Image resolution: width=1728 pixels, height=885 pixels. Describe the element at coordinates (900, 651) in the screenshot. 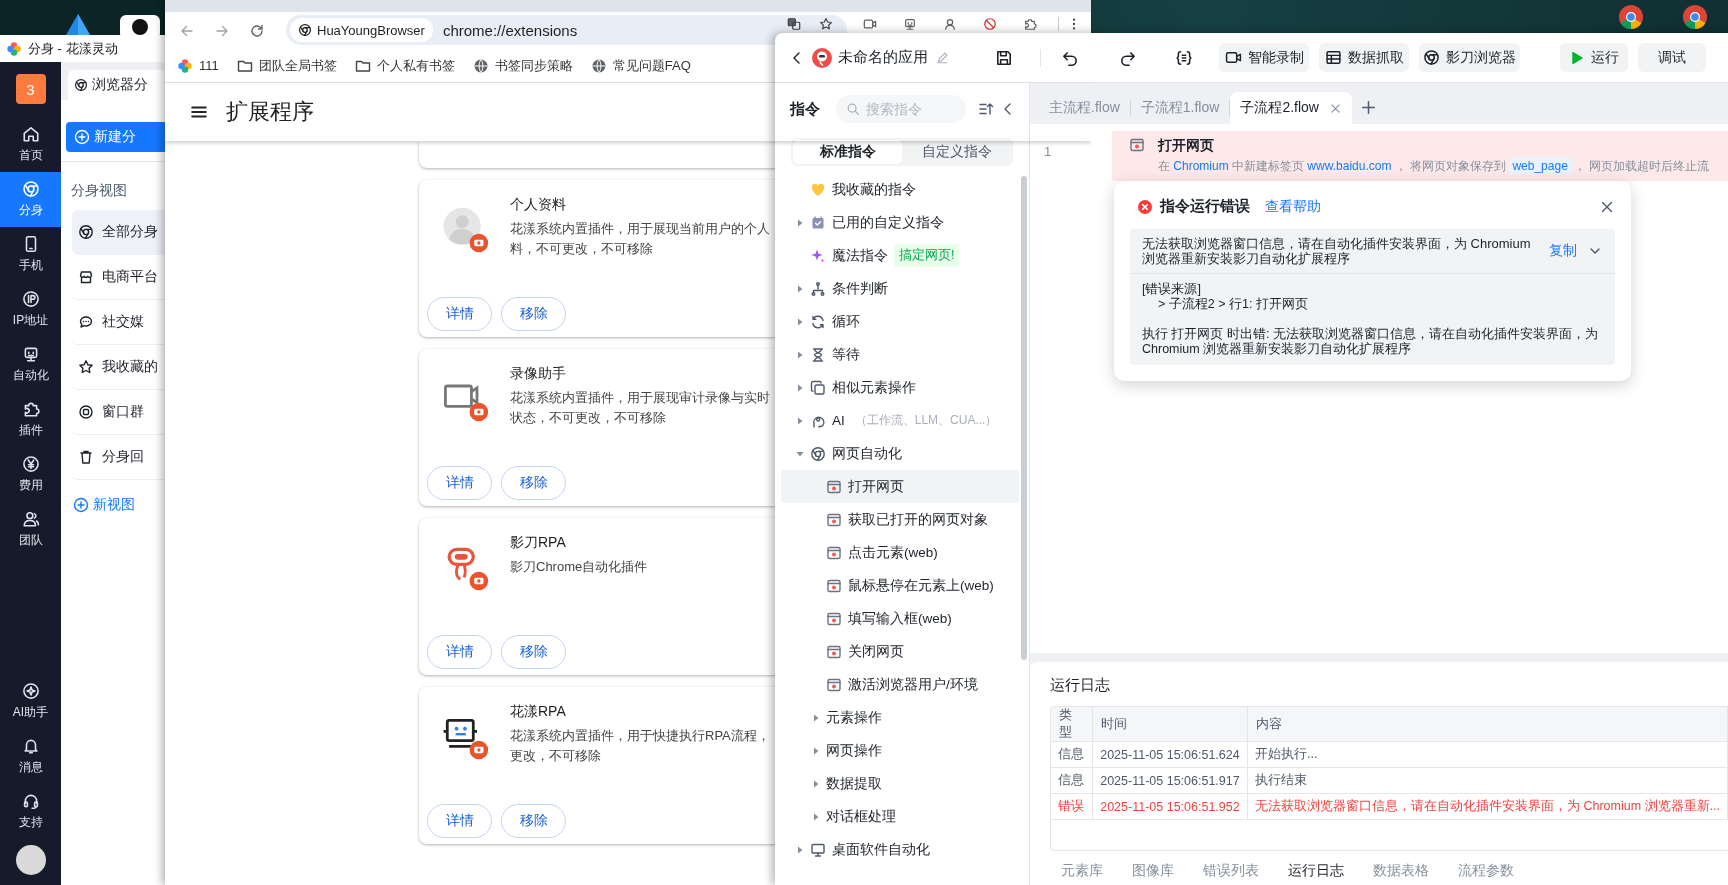

I see `command-item: 关闭网页` at that location.